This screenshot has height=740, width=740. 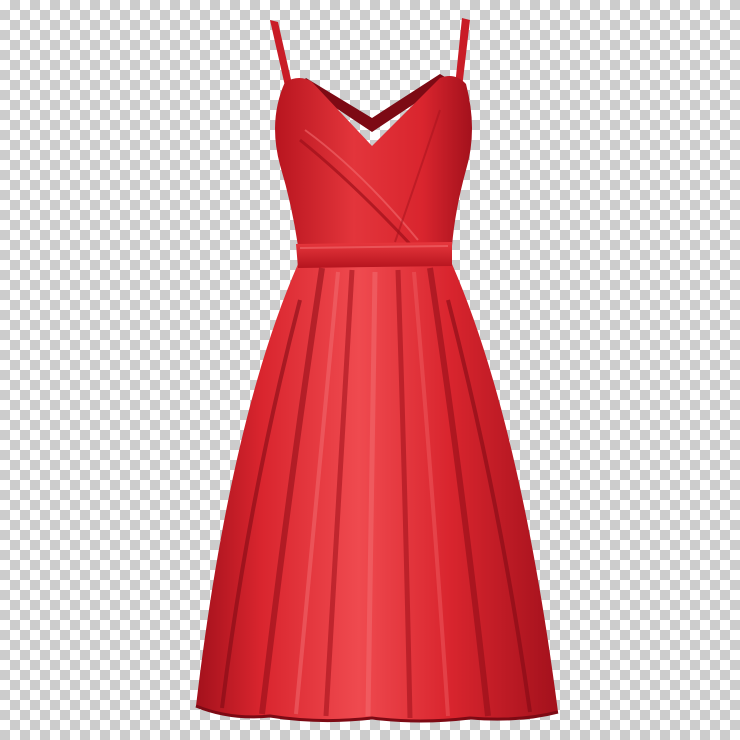 I want to click on left-strap, so click(x=281, y=53).